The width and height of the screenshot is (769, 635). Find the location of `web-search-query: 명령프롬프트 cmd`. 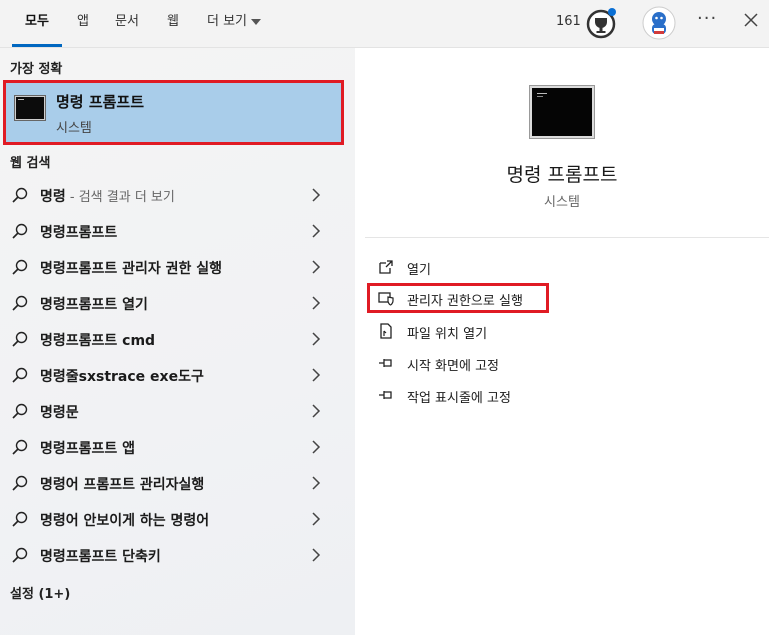

web-search-query: 명령프롬프트 cmd is located at coordinates (98, 341).